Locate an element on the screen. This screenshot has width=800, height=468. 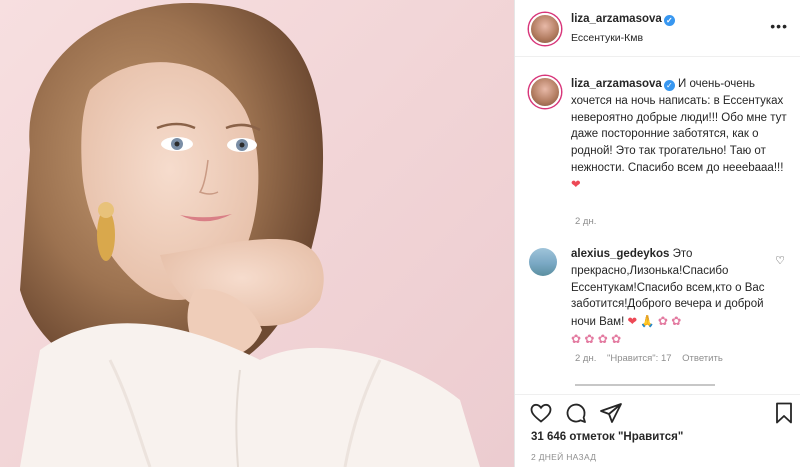
comment-username: alexius_gedeykos is located at coordinates (620, 254).